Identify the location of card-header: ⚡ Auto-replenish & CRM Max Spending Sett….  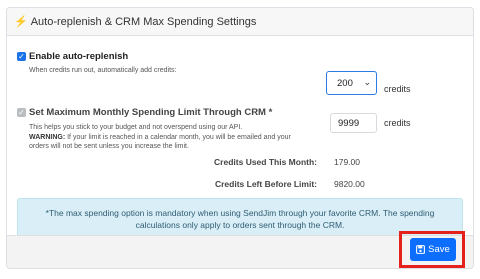
(240, 22).